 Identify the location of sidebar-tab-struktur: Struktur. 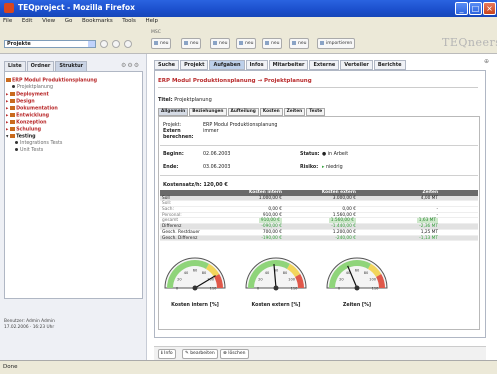
(71, 66).